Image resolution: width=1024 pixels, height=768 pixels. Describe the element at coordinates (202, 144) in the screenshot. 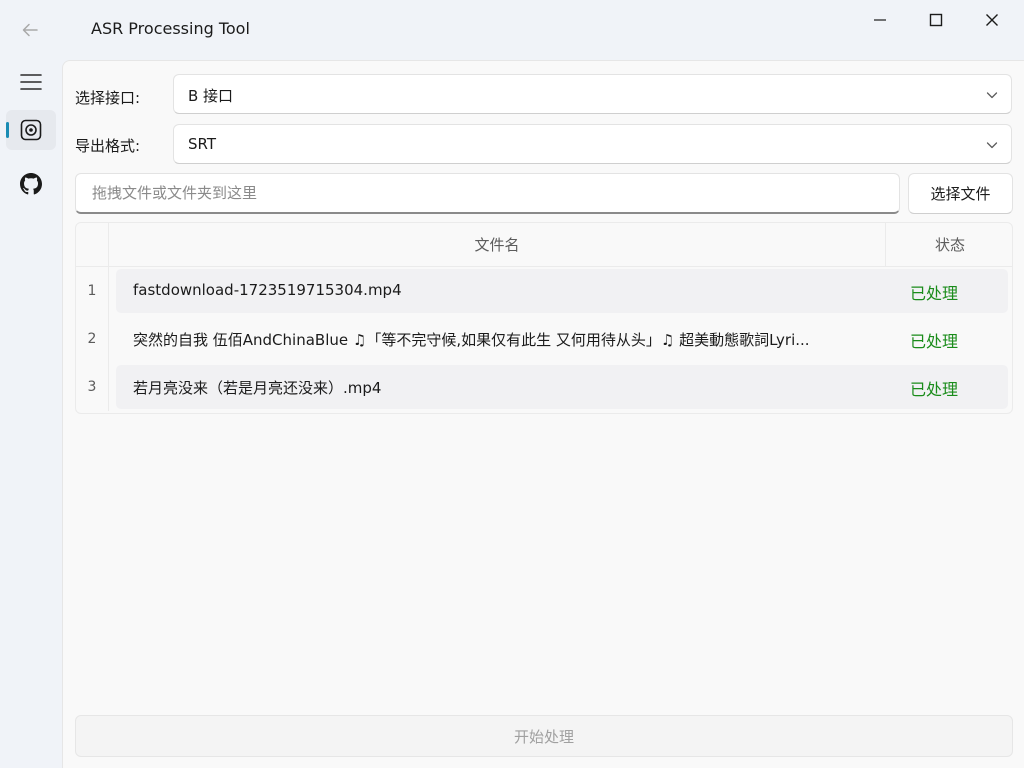

I see `format-combobox-value: SRT` at that location.